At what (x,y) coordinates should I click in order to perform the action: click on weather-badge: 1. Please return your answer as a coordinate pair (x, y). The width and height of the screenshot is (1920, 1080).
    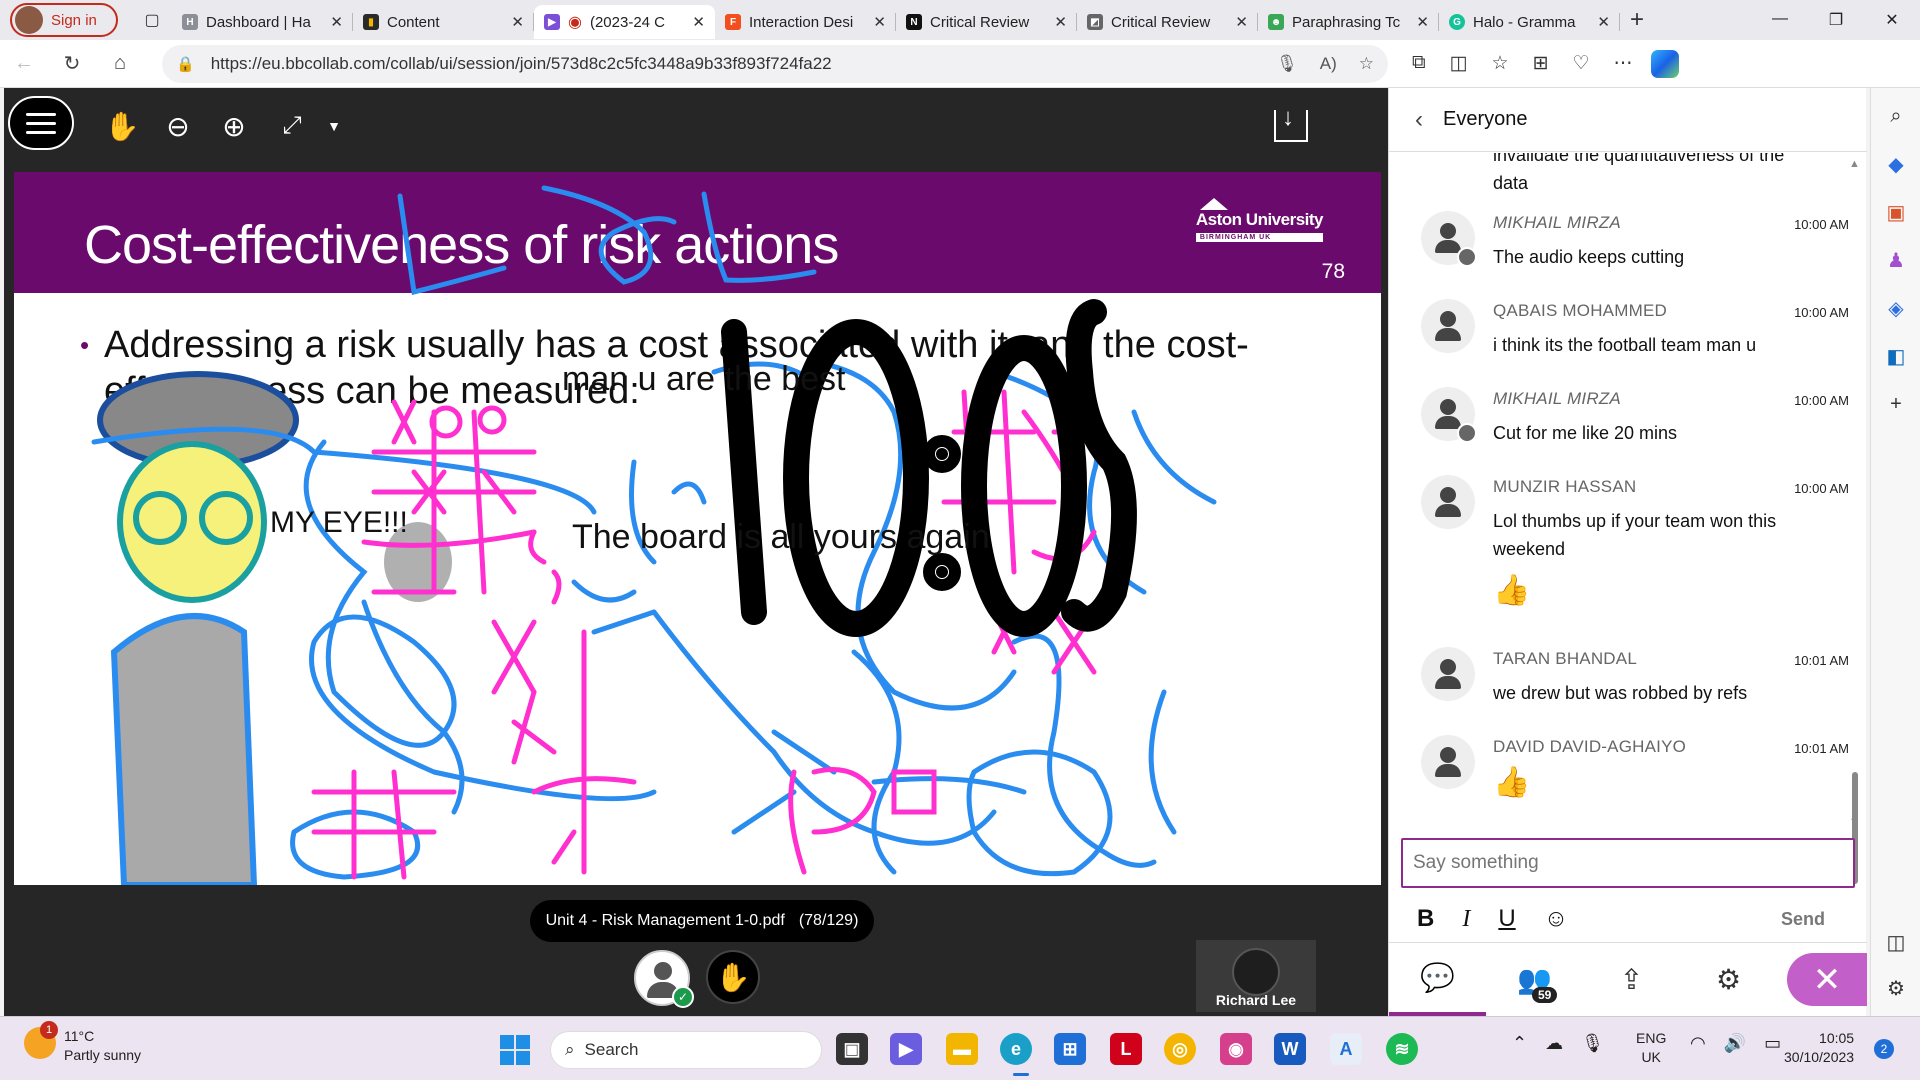
    Looking at the image, I should click on (49, 1030).